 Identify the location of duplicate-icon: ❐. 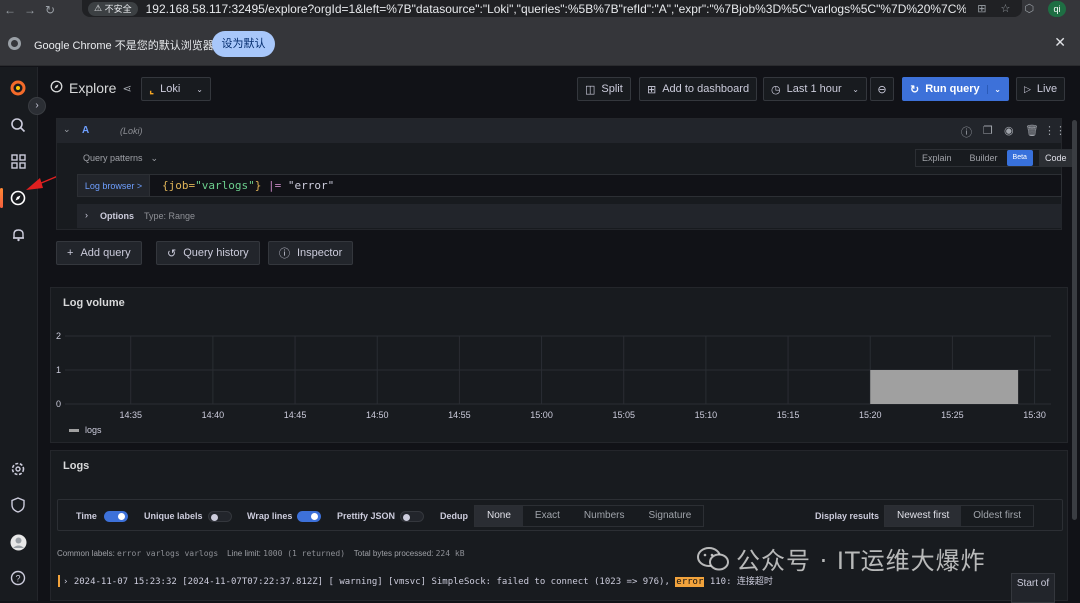
(988, 130).